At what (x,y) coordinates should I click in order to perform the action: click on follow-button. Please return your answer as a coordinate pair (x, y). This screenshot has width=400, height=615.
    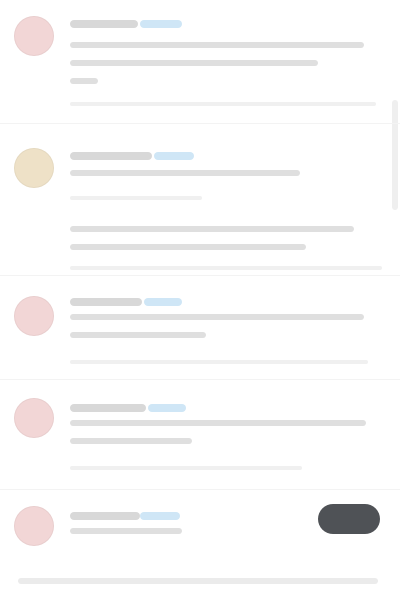
    Looking at the image, I should click on (349, 519).